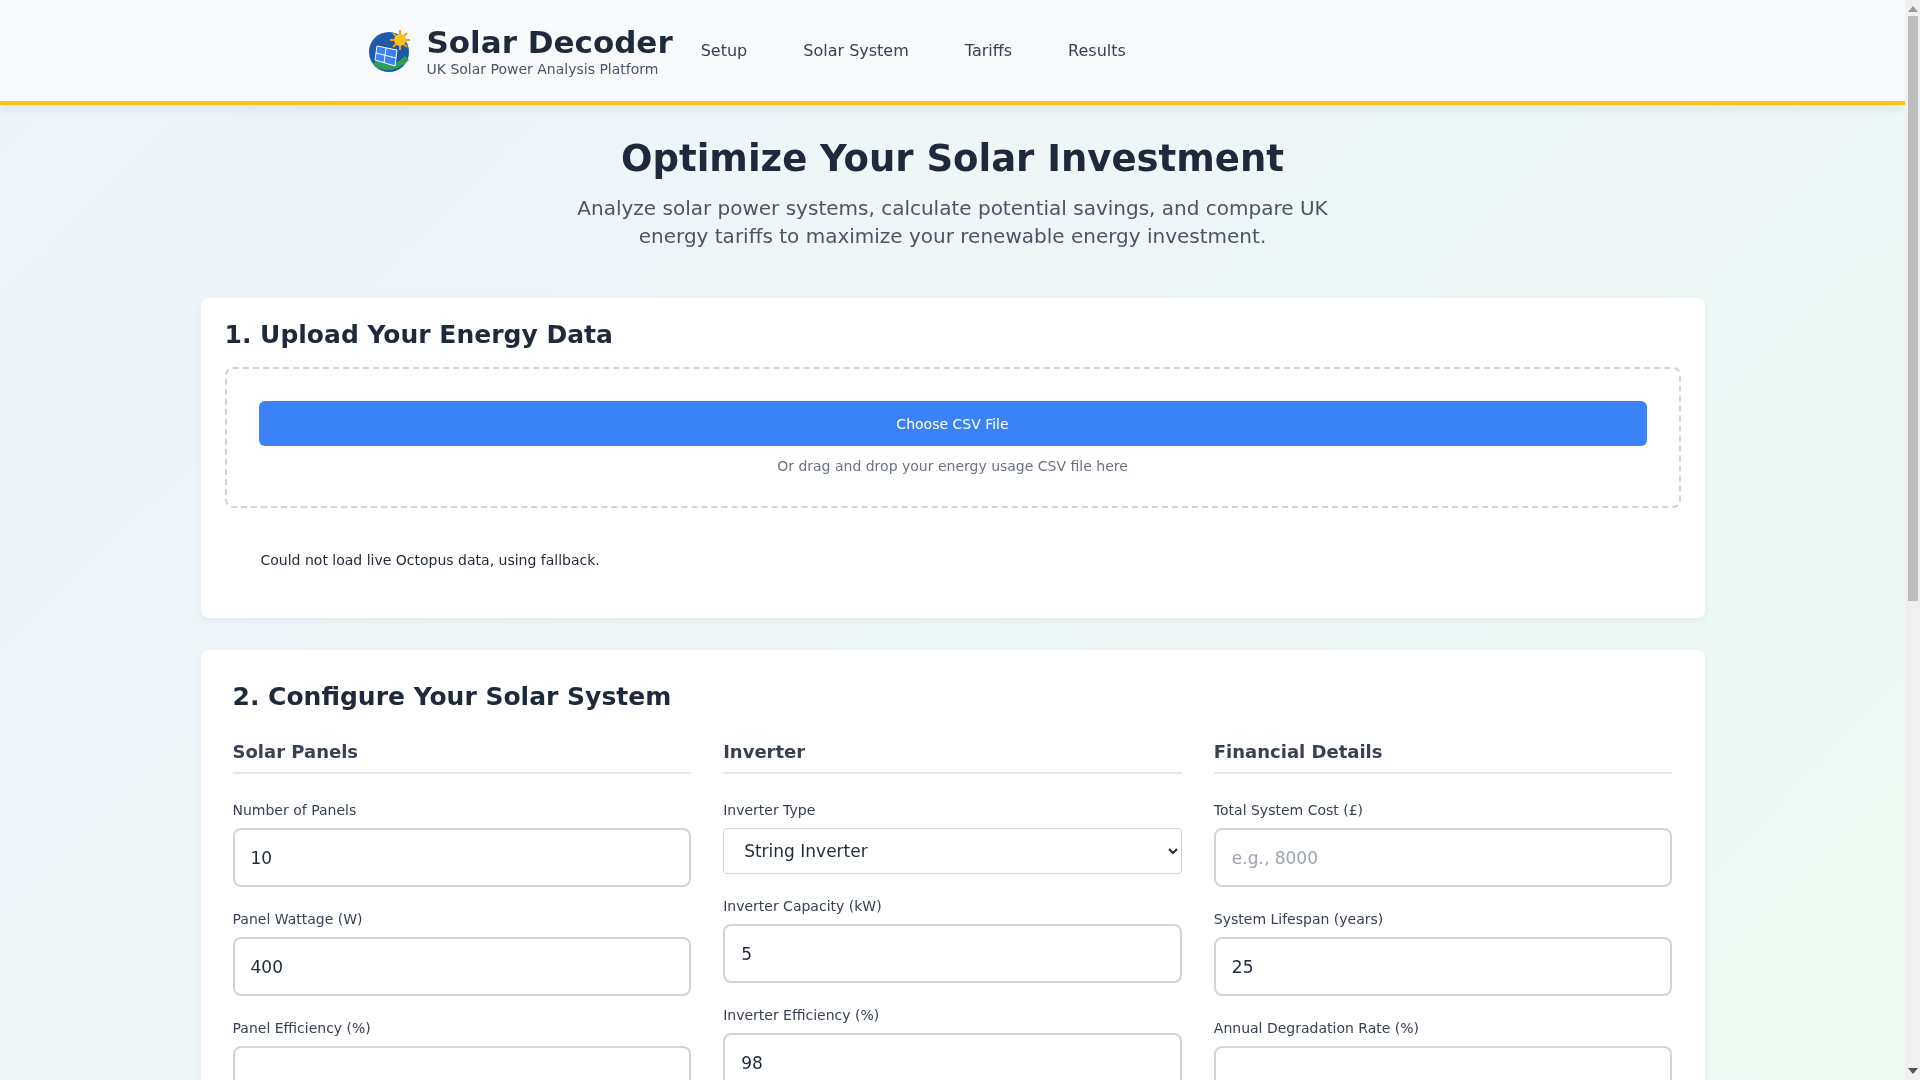 Image resolution: width=1920 pixels, height=1080 pixels. What do you see at coordinates (803, 906) in the screenshot?
I see `field-label: Inverter Capacity (kW)` at bounding box center [803, 906].